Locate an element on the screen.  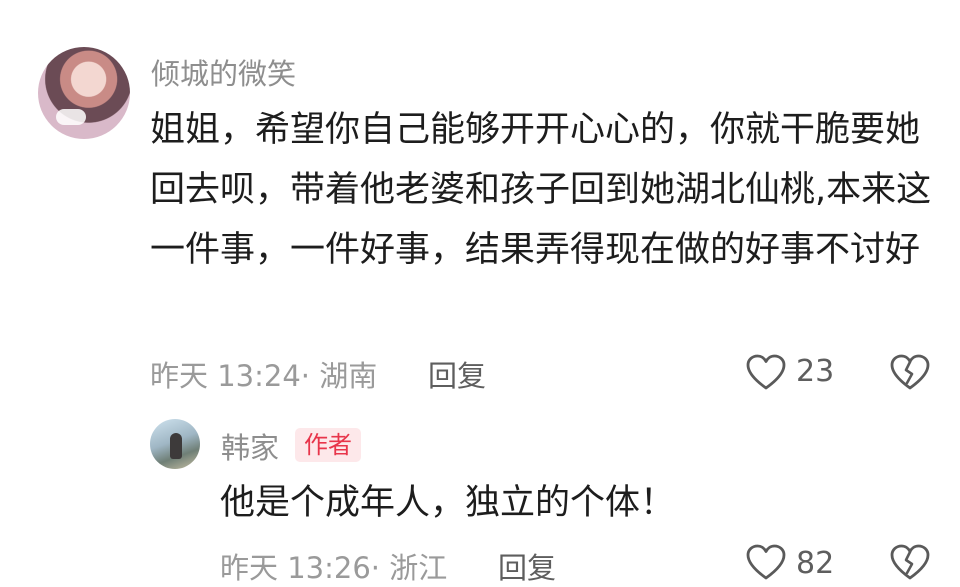
comment-meta: 昨天 13:24· 湖南 is located at coordinates (264, 376).